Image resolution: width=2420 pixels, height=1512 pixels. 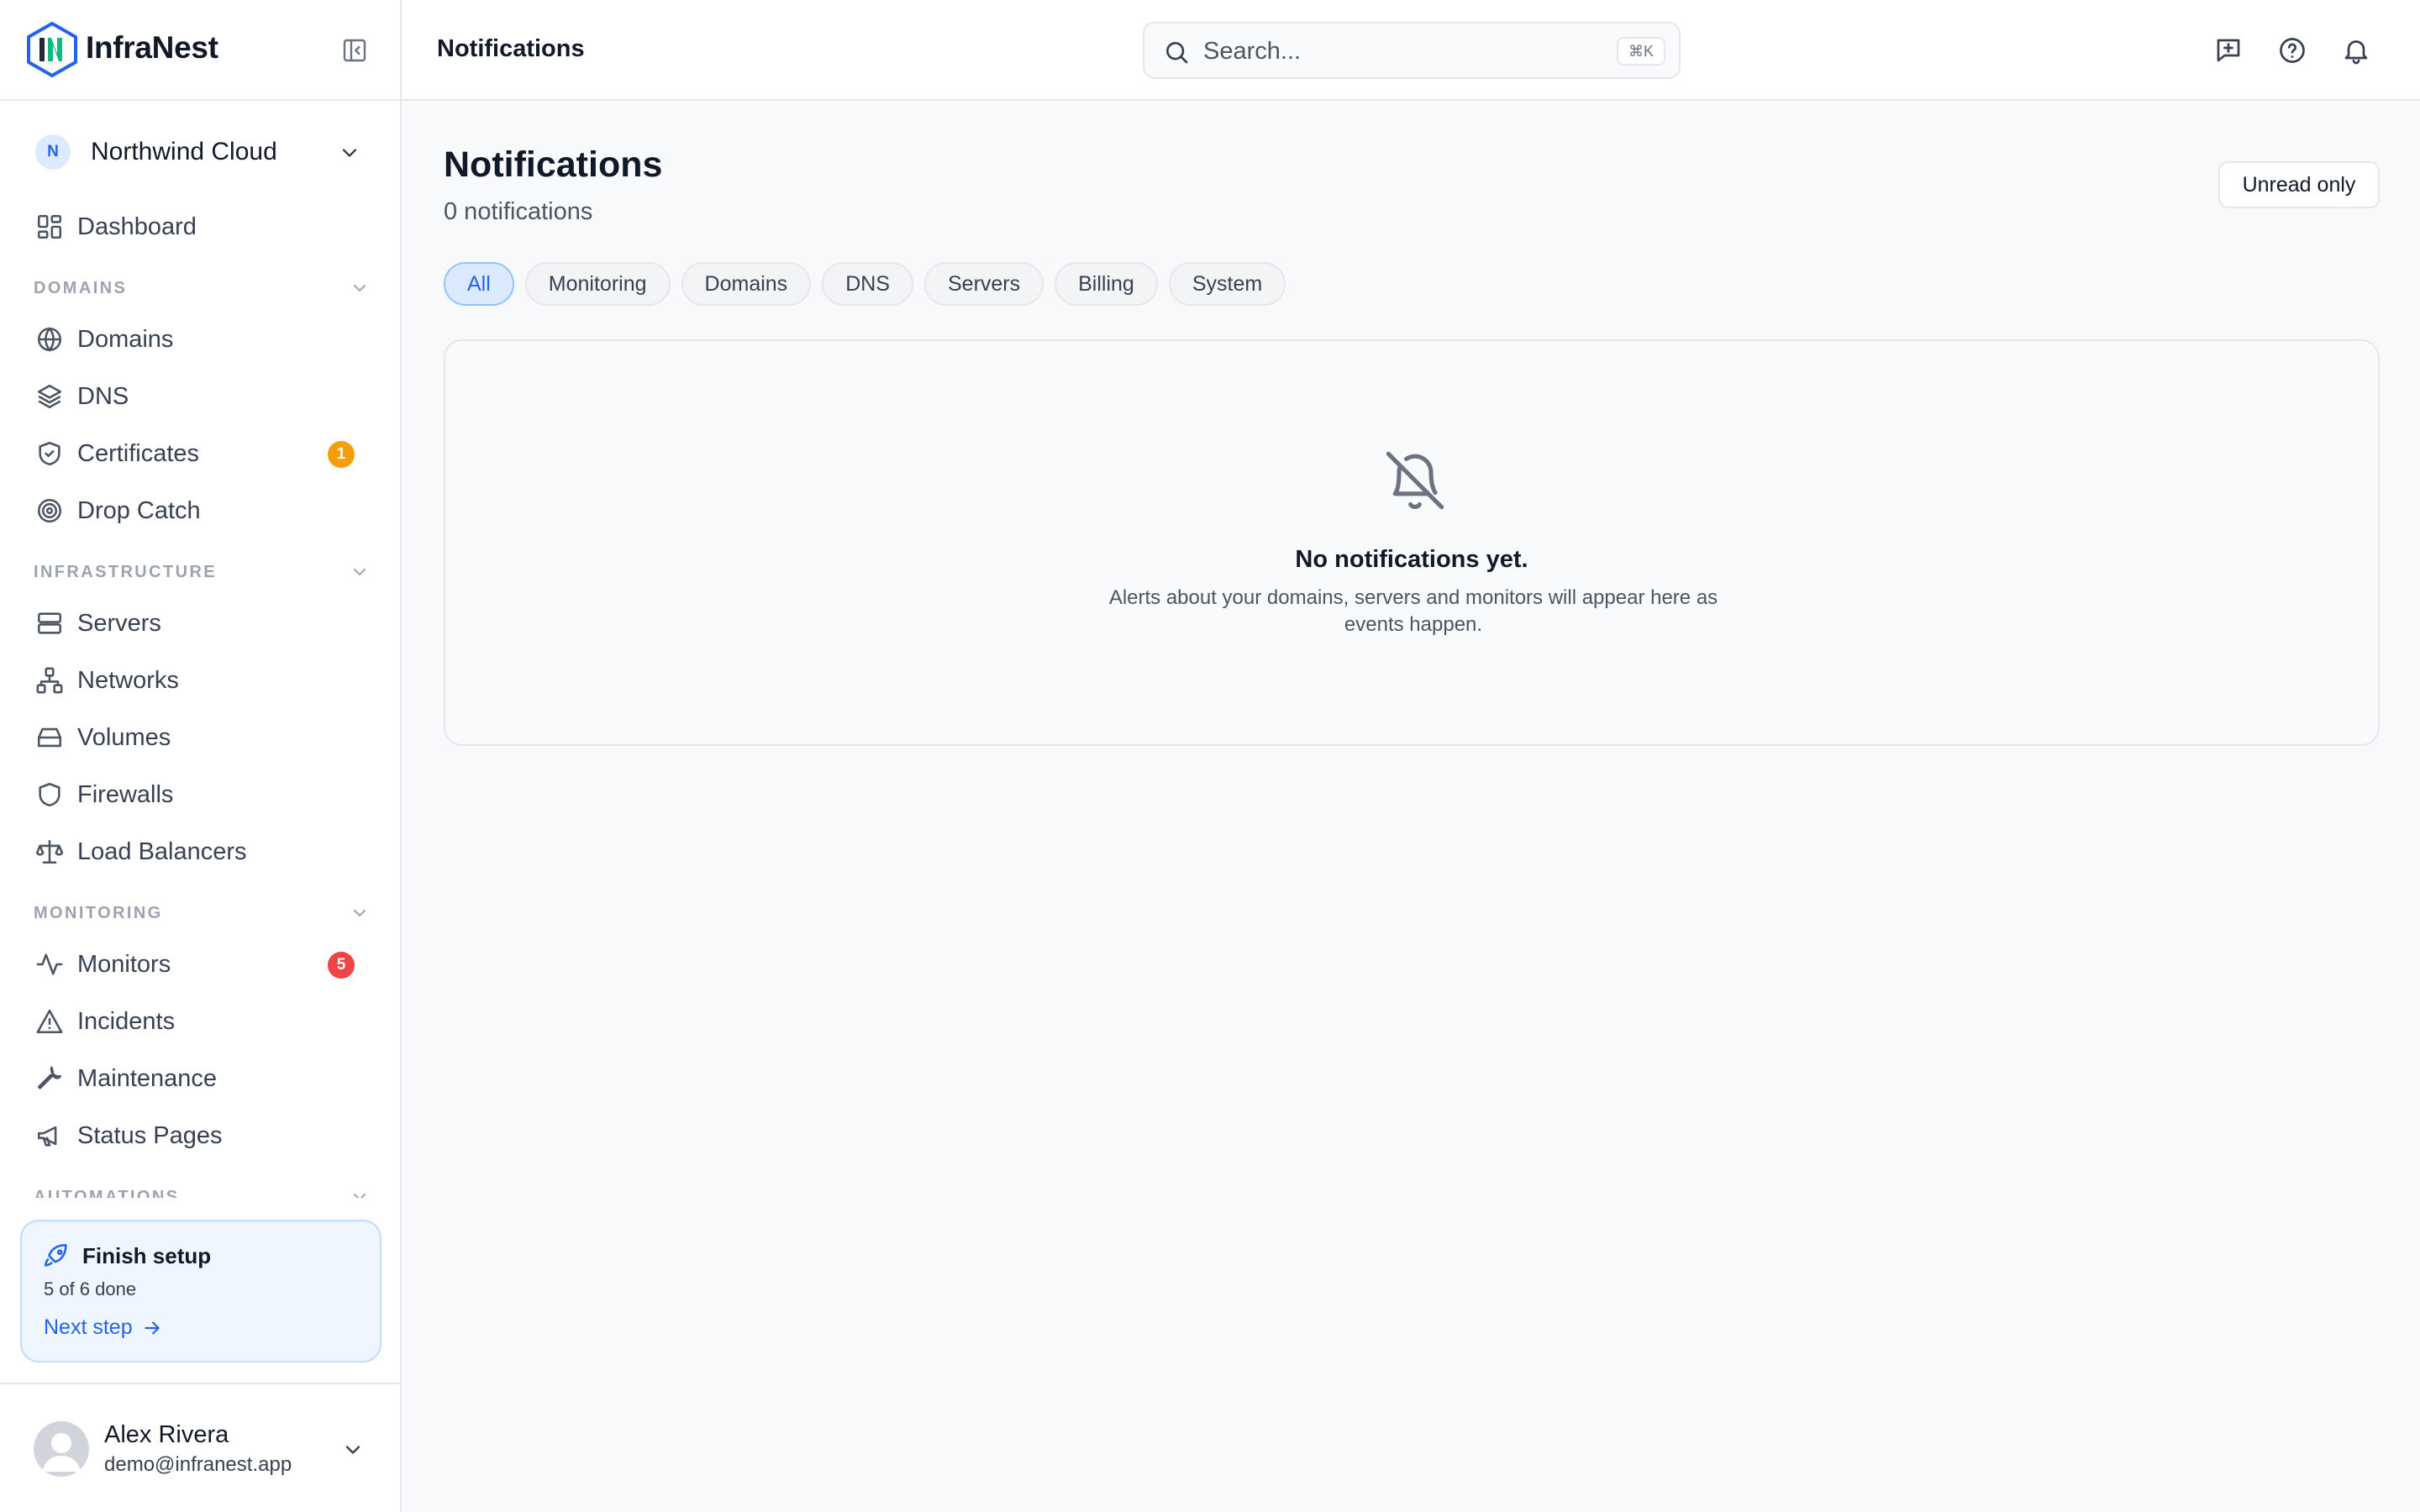 I want to click on section-label: MONITORING, so click(x=98, y=912).